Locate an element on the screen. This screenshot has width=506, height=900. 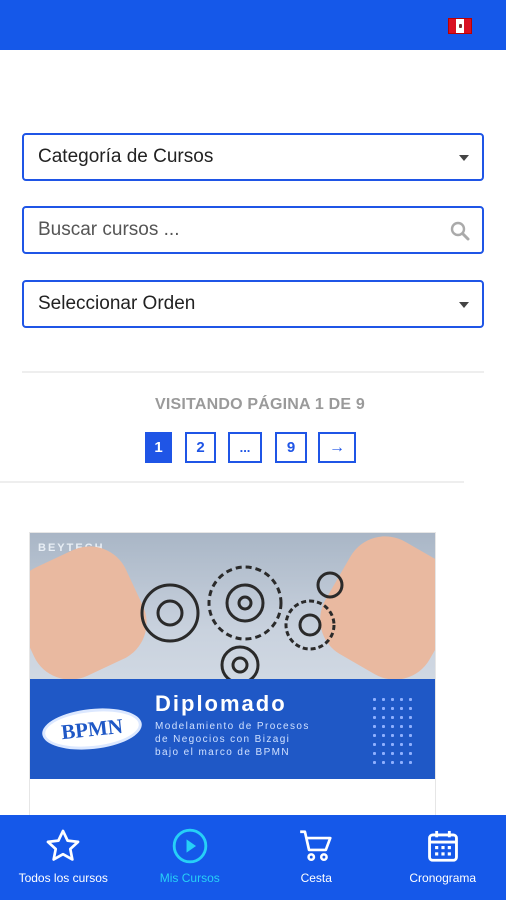
tab-label: Mis Cursos is located at coordinates (189, 878).